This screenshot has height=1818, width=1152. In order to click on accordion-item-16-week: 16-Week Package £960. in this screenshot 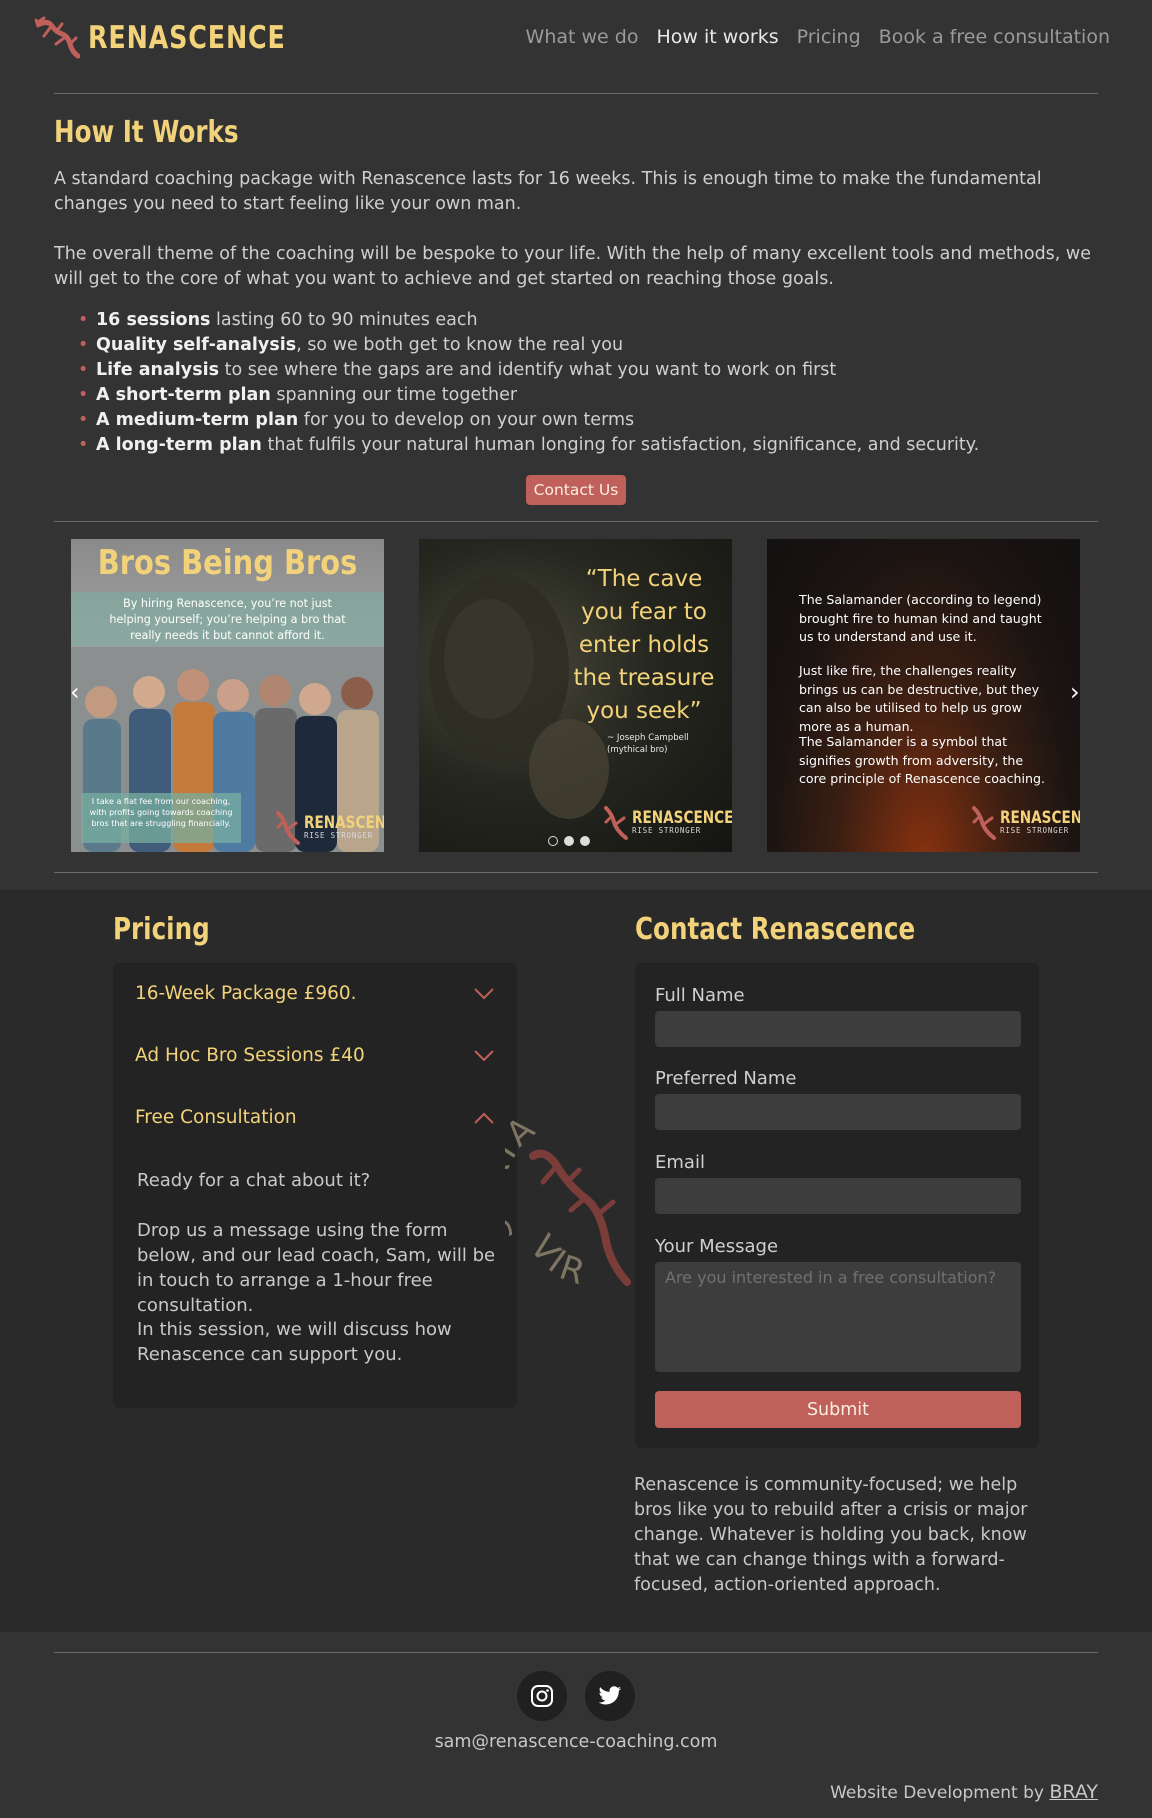, I will do `click(315, 998)`.